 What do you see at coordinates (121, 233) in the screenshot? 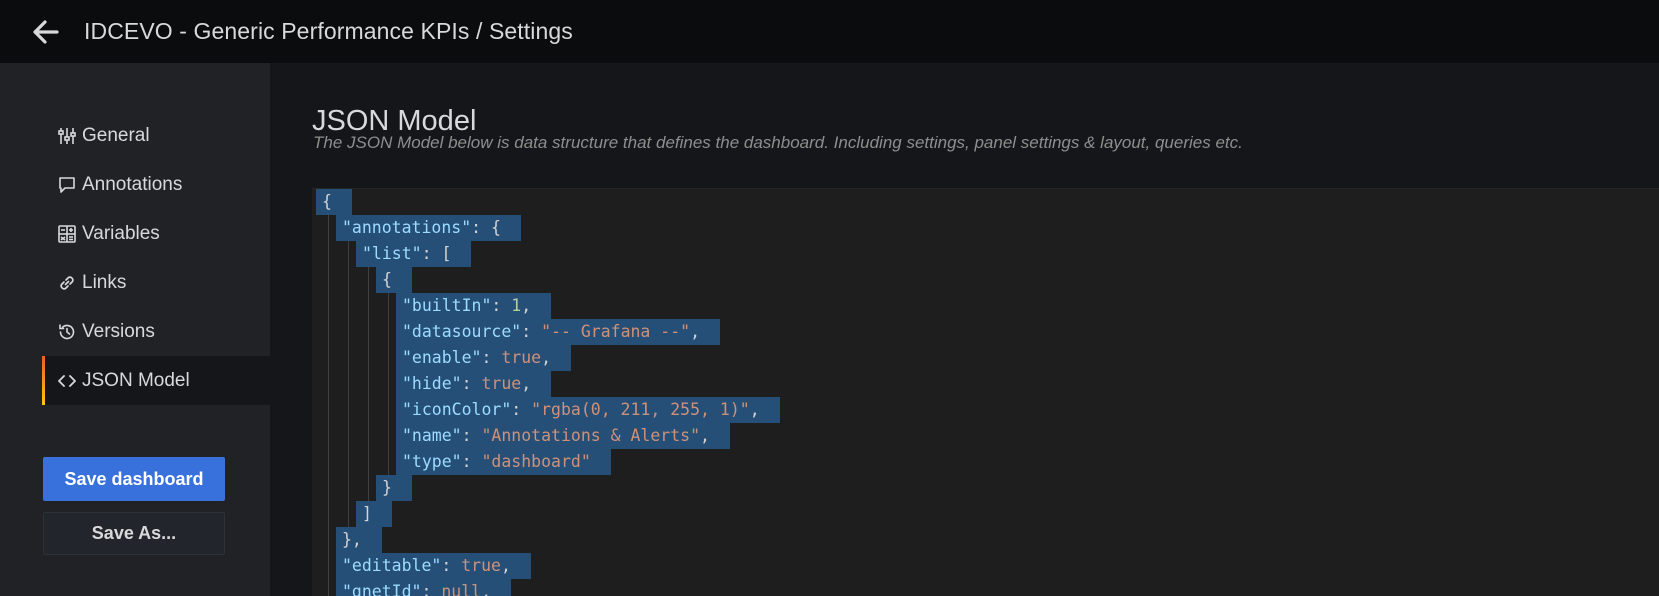
I see `sidebar-item-label: Variables` at bounding box center [121, 233].